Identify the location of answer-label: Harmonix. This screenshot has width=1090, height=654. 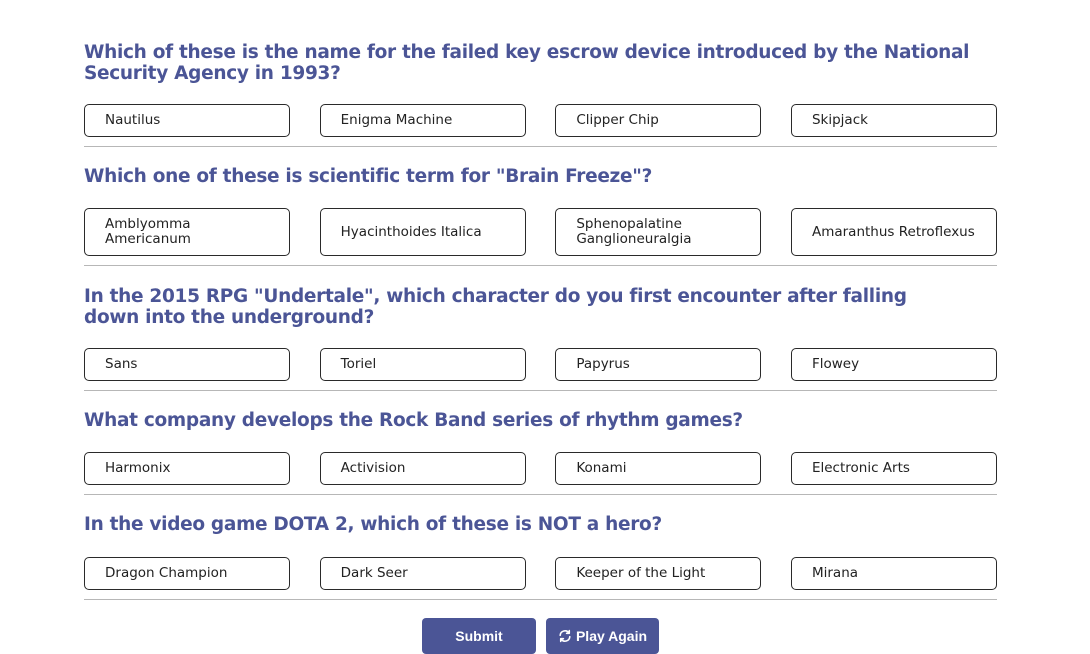
(138, 468).